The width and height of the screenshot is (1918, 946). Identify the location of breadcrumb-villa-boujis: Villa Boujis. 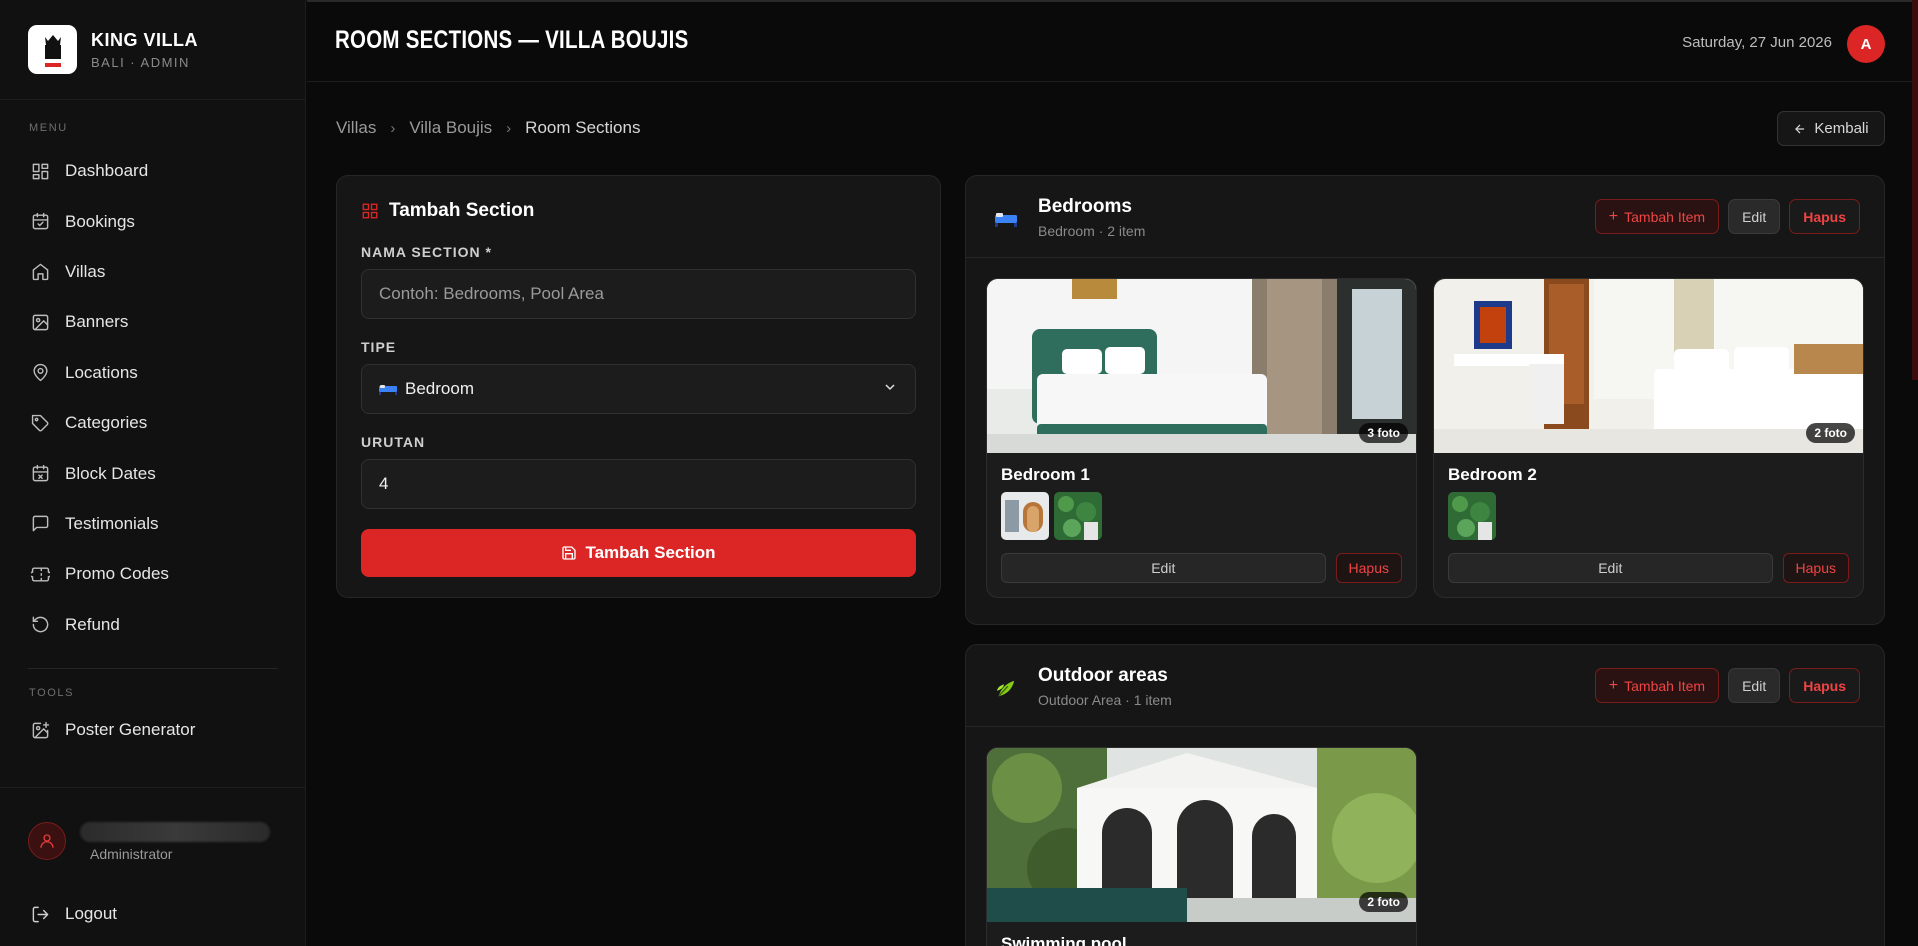
(450, 128).